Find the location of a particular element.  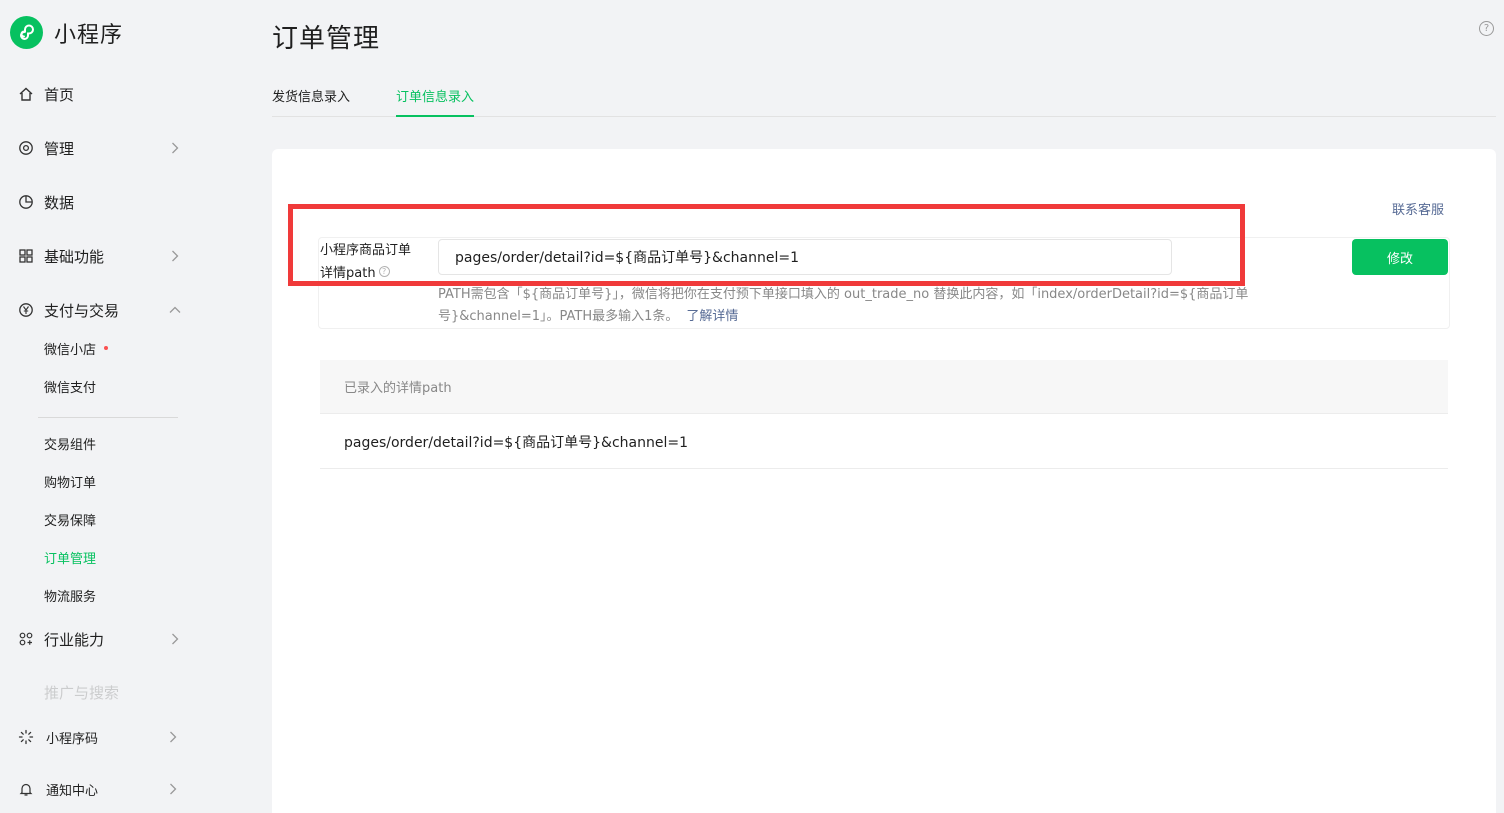

industry-icon is located at coordinates (26, 639).